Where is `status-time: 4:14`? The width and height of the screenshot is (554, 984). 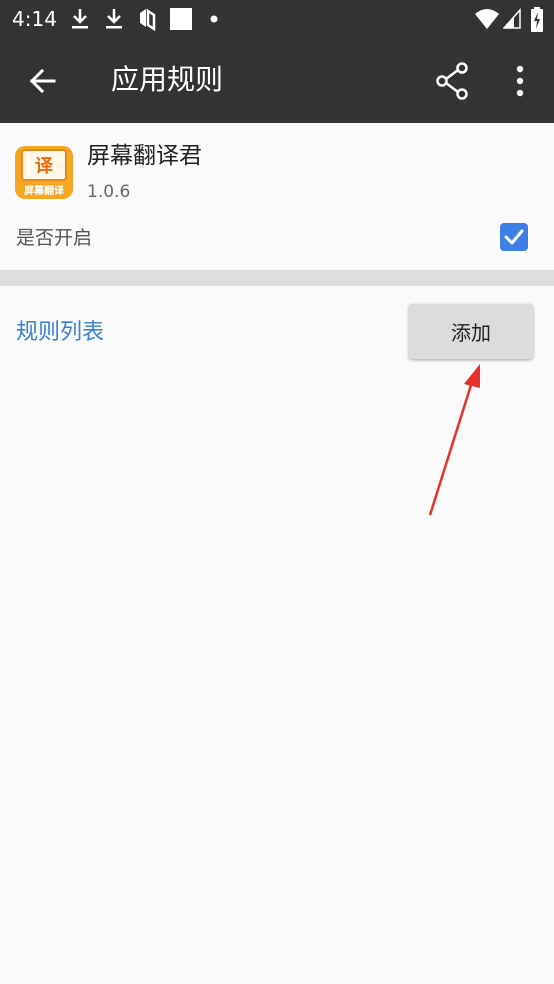
status-time: 4:14 is located at coordinates (34, 19).